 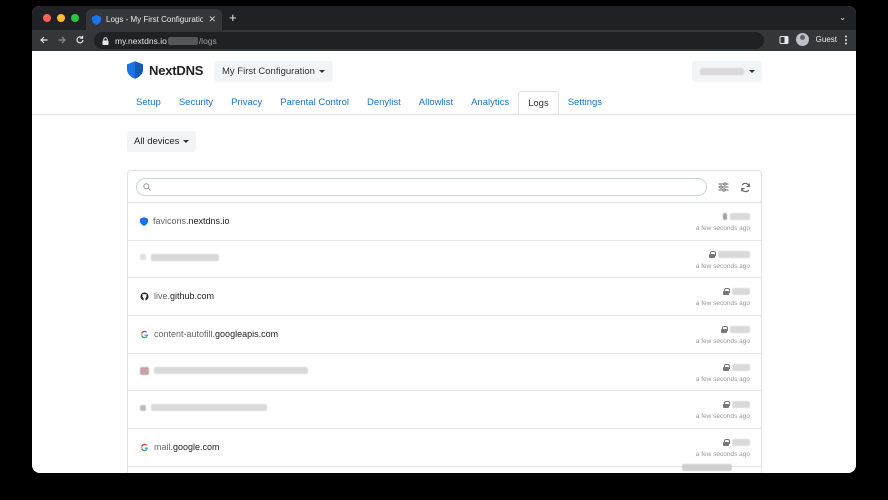 What do you see at coordinates (429, 40) in the screenshot?
I see `address-bar: my.nextdns.io/logs` at bounding box center [429, 40].